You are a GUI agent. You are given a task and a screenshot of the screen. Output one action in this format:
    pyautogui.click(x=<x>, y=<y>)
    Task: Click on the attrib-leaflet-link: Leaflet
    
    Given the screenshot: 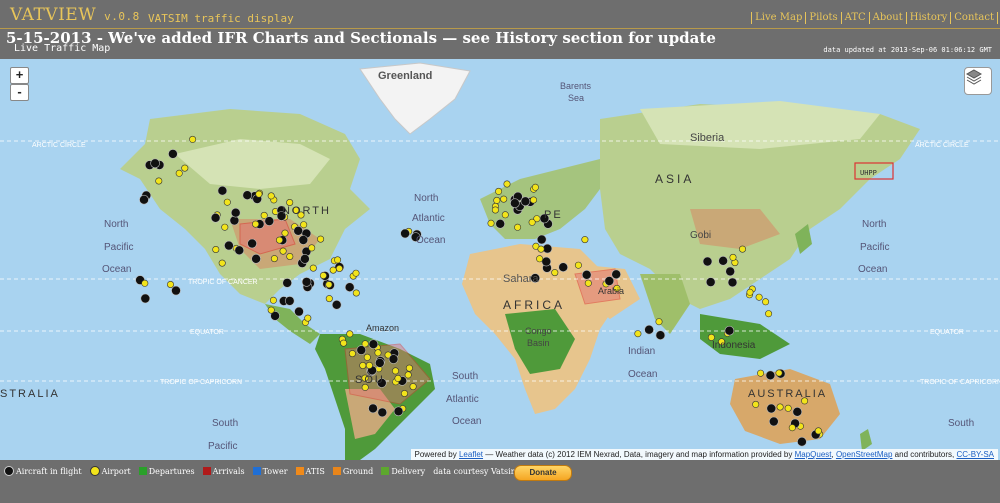 What is the action you would take?
    pyautogui.click(x=471, y=454)
    